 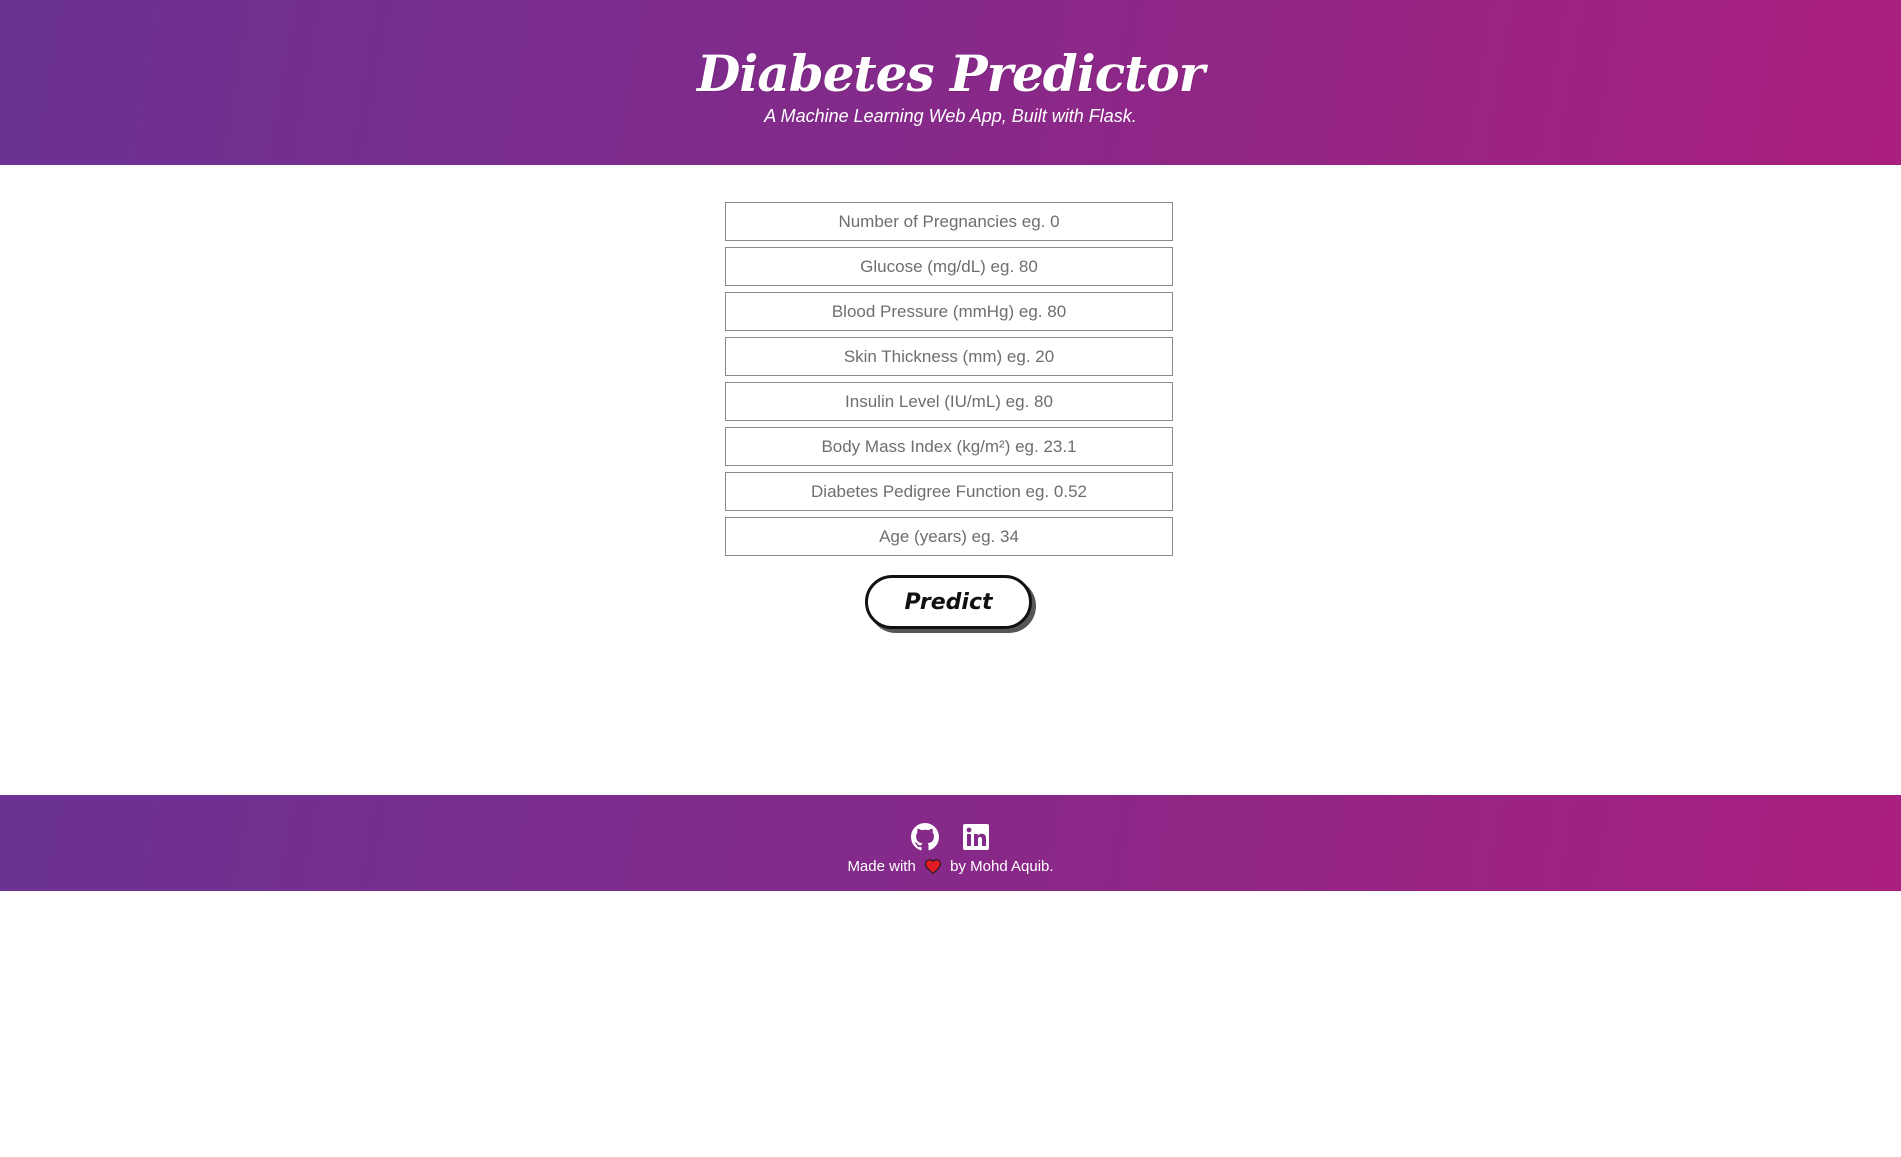 I want to click on credit-line: Made with by Mohd Aquib., so click(x=950, y=867).